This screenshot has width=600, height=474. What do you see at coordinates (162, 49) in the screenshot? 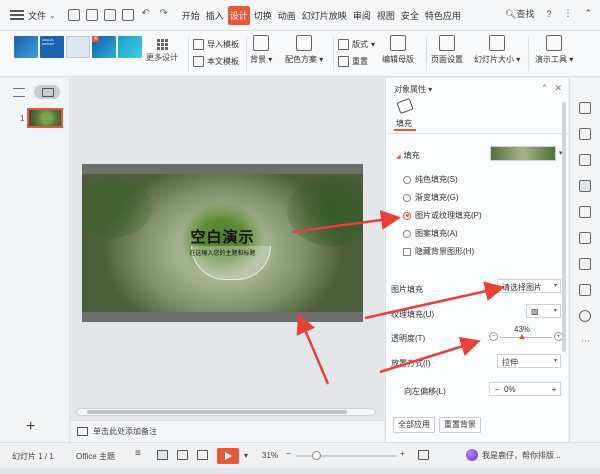
I see `more-design-button: 更多设计` at bounding box center [162, 49].